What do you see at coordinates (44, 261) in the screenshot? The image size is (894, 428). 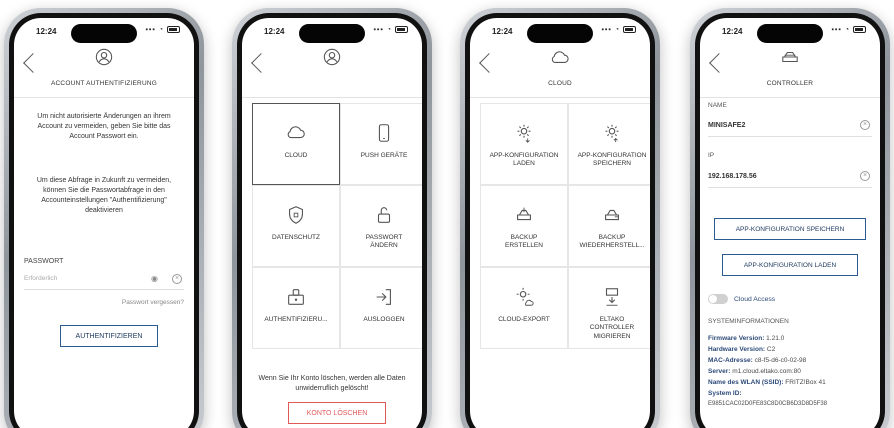 I see `password-label: PASSWORT` at bounding box center [44, 261].